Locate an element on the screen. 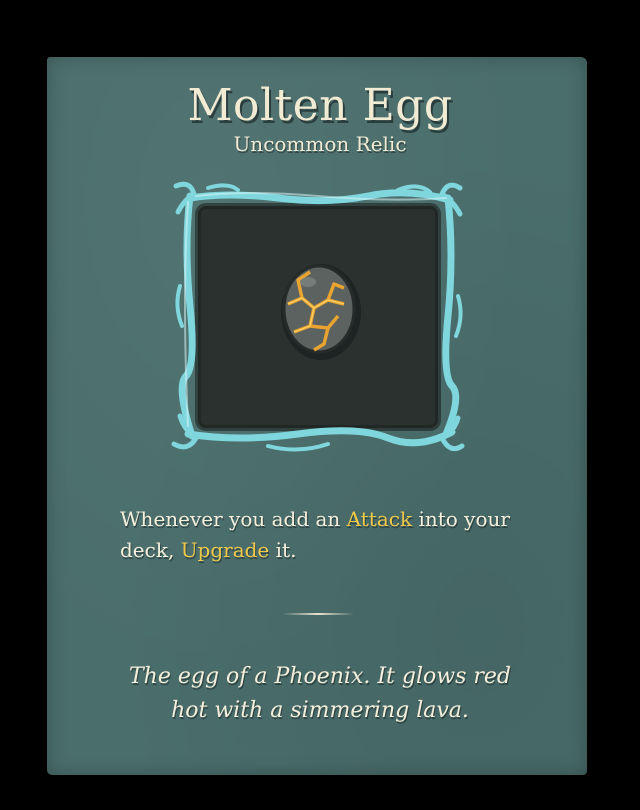  divider-line is located at coordinates (318, 614).